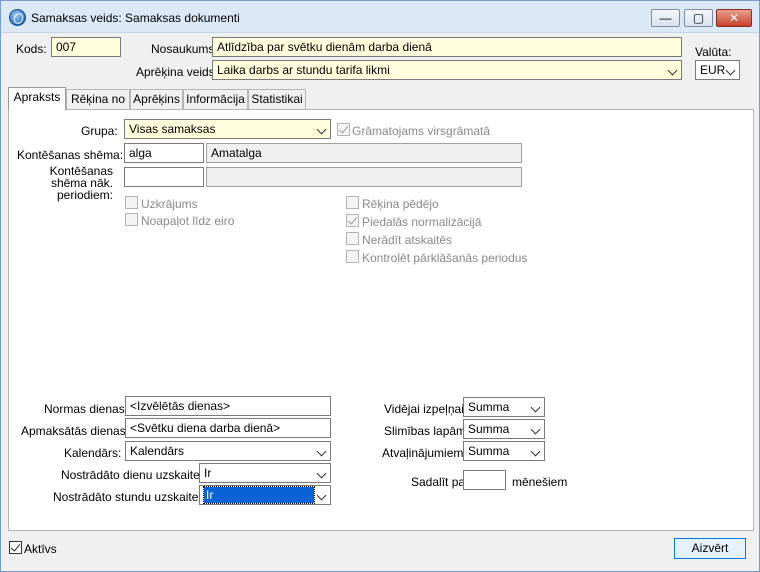  Describe the element at coordinates (422, 222) in the screenshot. I see `normalizacija-label: Piedalās normalizācijā` at that location.